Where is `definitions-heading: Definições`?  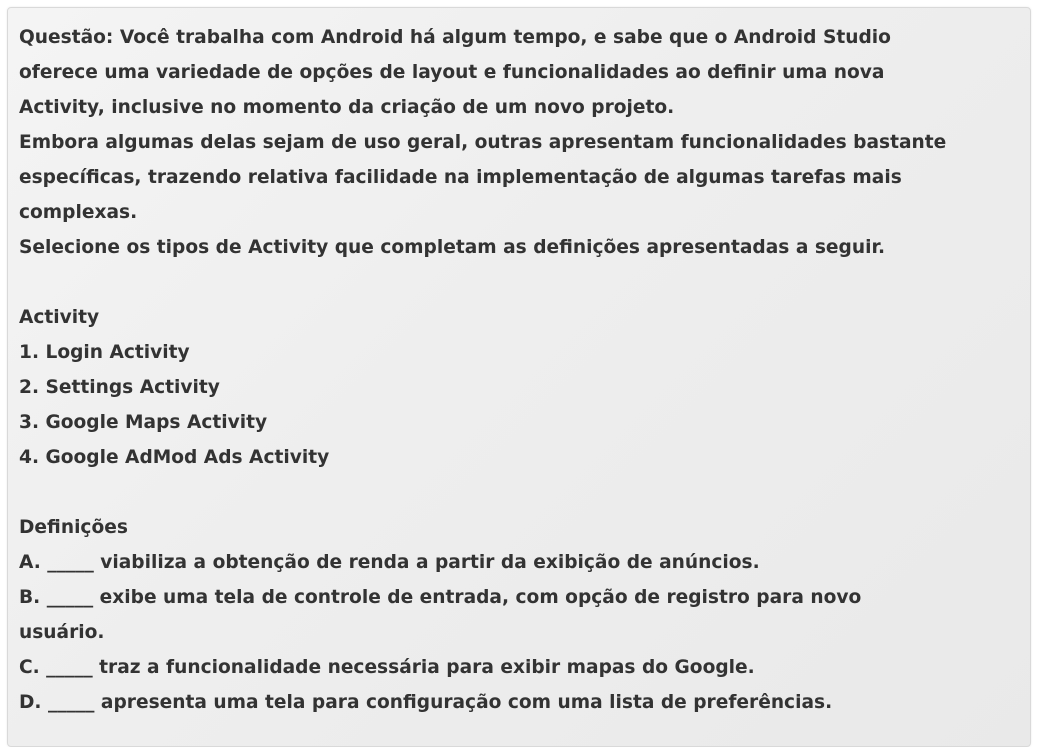 definitions-heading: Definições is located at coordinates (73, 527).